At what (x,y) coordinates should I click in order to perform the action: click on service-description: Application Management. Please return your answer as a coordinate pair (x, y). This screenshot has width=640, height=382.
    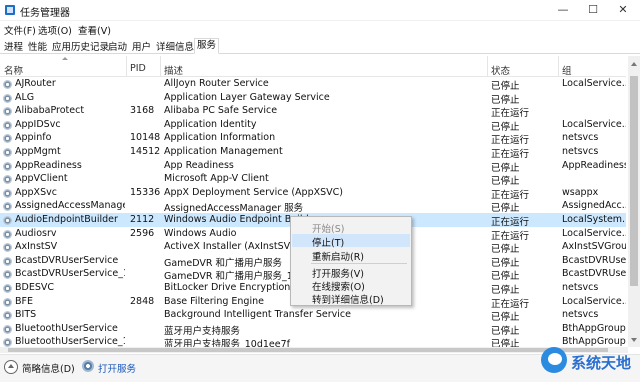
    Looking at the image, I should click on (223, 151).